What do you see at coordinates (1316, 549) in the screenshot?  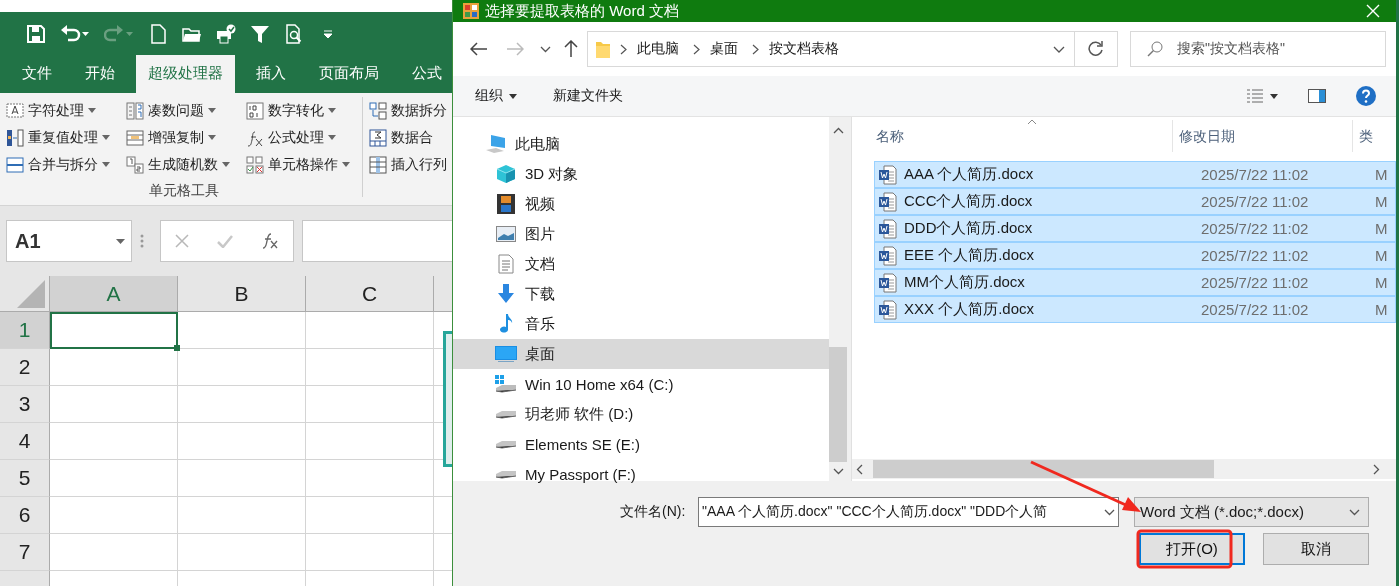 I see `cancel-button: 取消` at bounding box center [1316, 549].